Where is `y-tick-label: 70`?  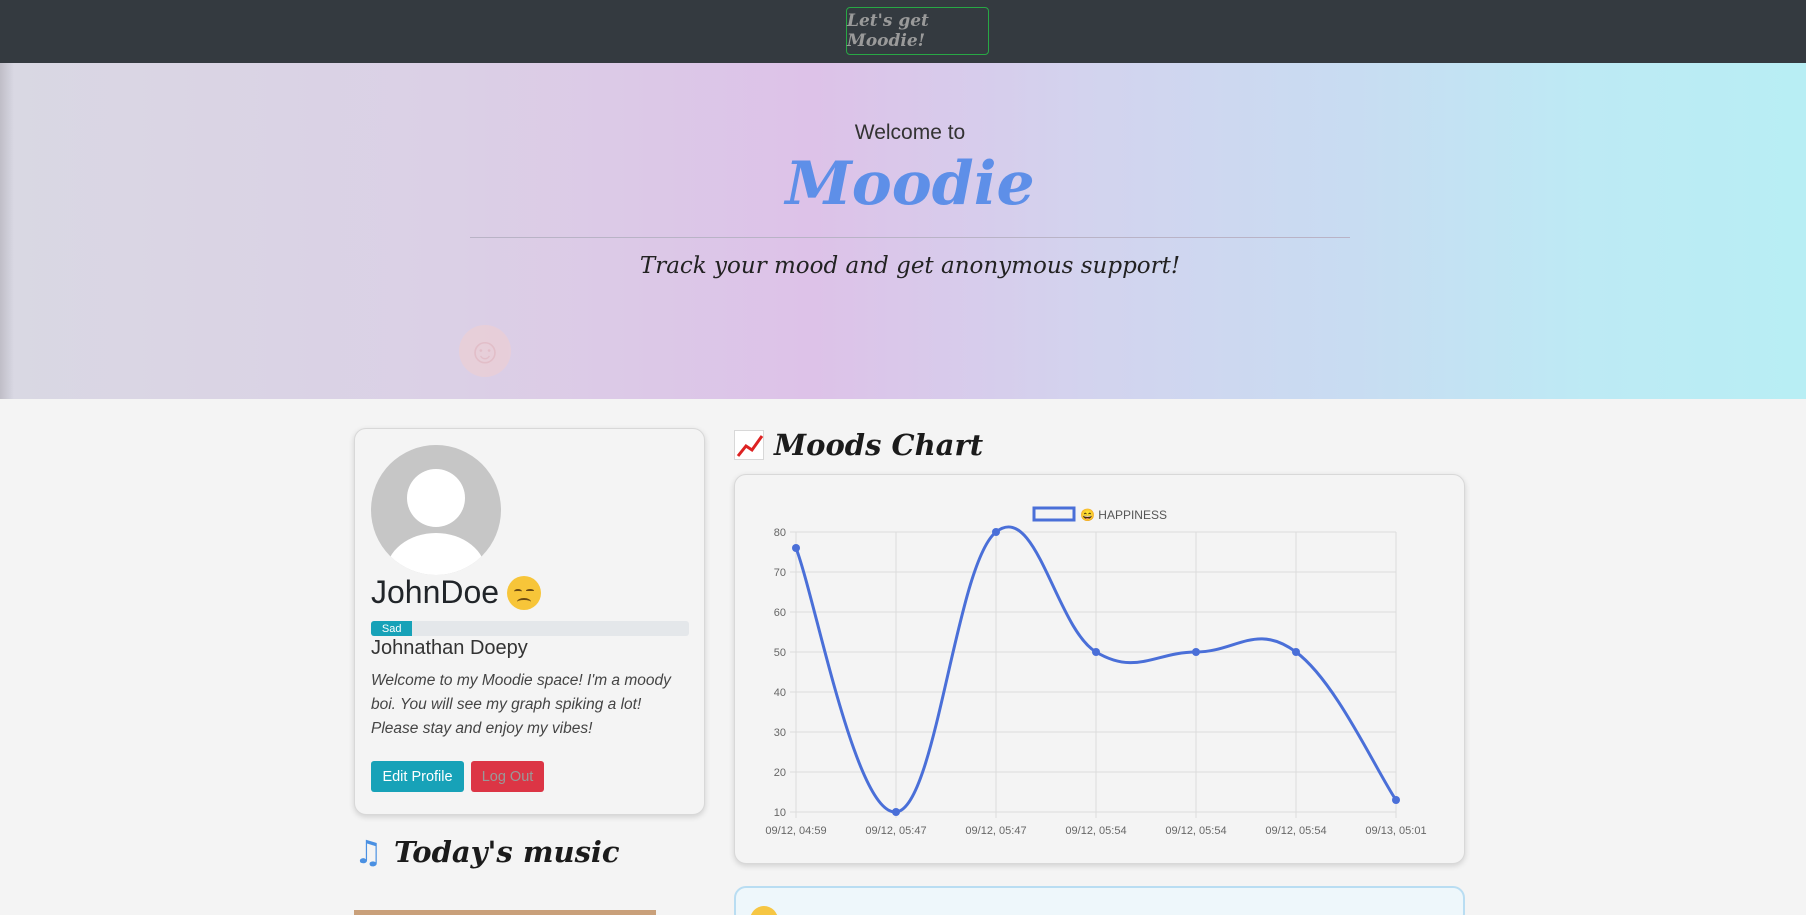
y-tick-label: 70 is located at coordinates (780, 573).